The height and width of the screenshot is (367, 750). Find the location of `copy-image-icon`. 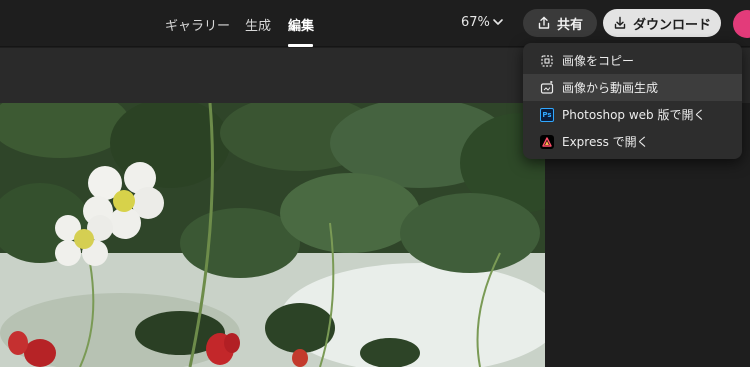

copy-image-icon is located at coordinates (547, 61).